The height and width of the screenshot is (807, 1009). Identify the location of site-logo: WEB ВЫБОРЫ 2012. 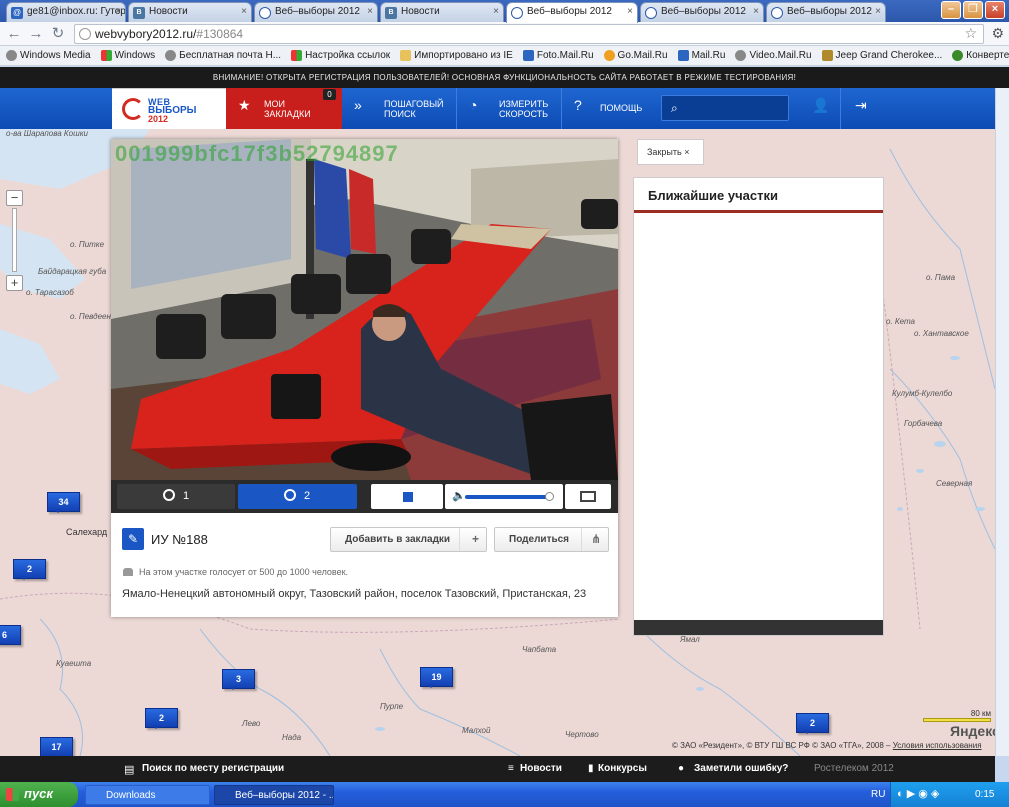
(169, 108).